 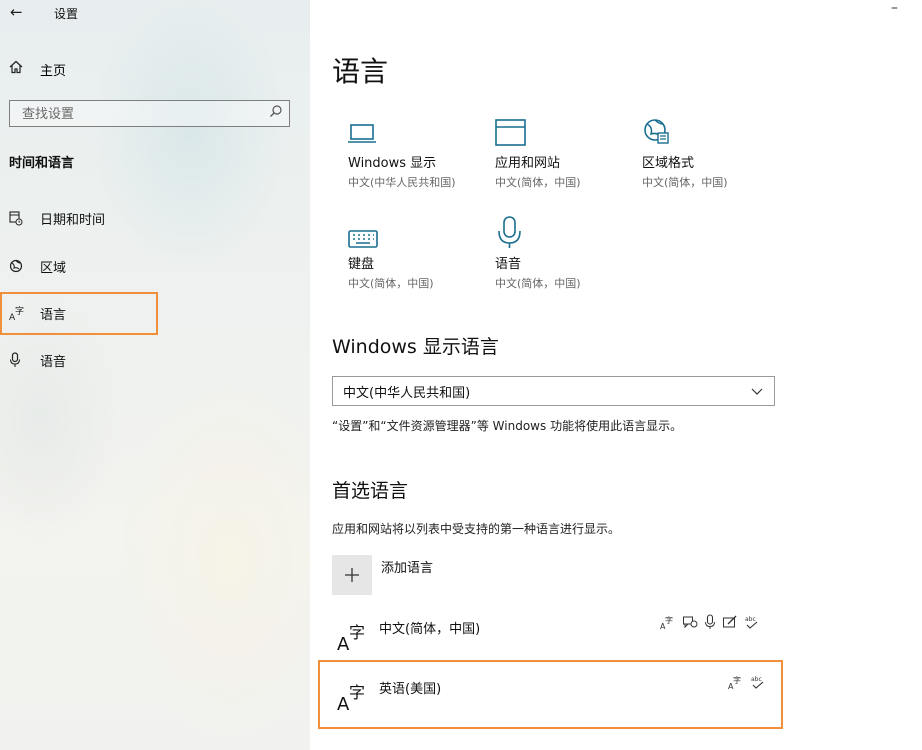 I want to click on display-language-heading: Windows 显示语言, so click(x=415, y=347).